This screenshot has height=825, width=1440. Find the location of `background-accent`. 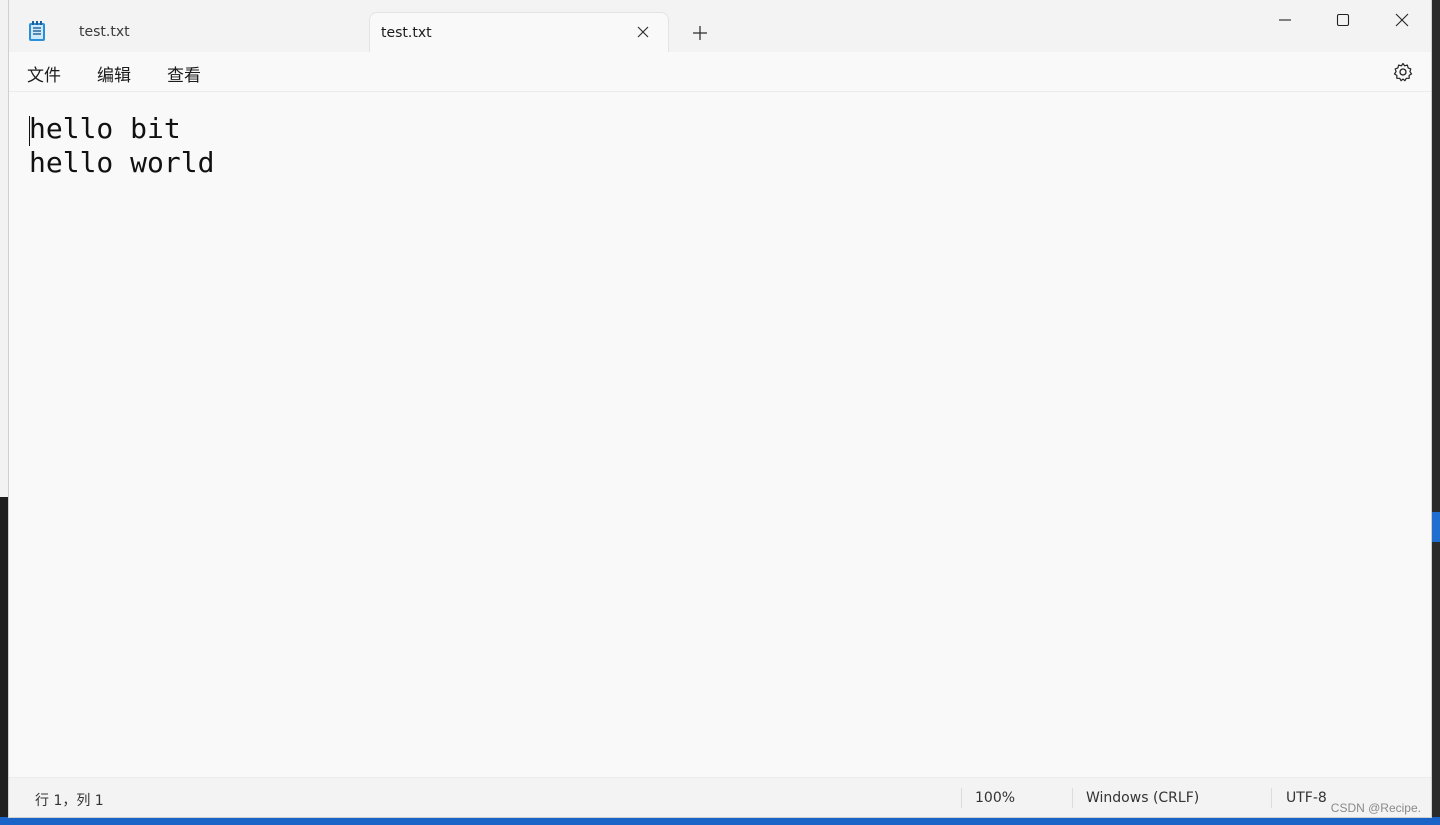

background-accent is located at coordinates (1436, 527).